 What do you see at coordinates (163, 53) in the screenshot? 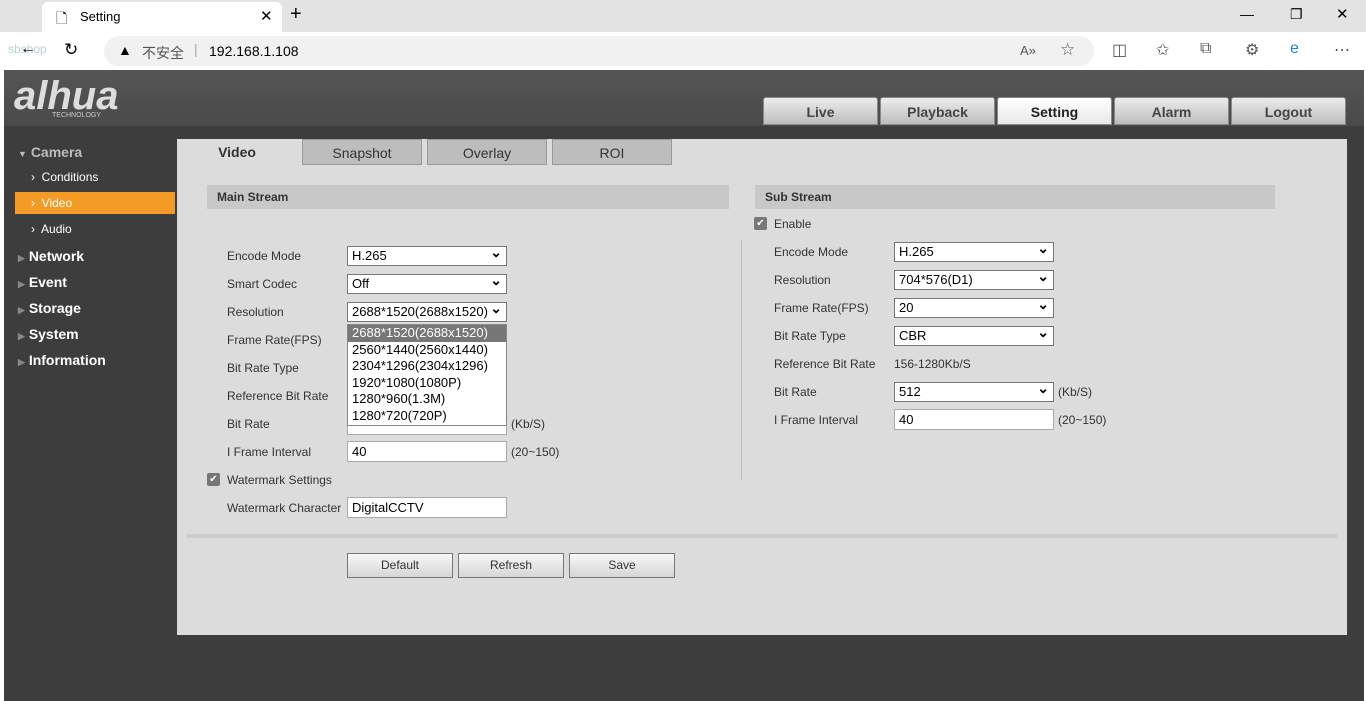
I see `security-label: 不安全` at bounding box center [163, 53].